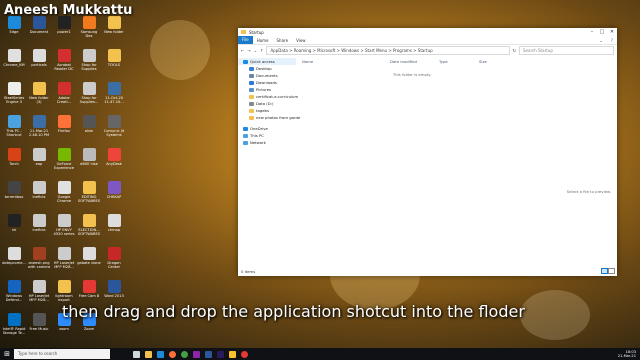 This screenshot has width=640, height=360. What do you see at coordinates (566, 50) in the screenshot?
I see `search-input: Search Startup` at bounding box center [566, 50].